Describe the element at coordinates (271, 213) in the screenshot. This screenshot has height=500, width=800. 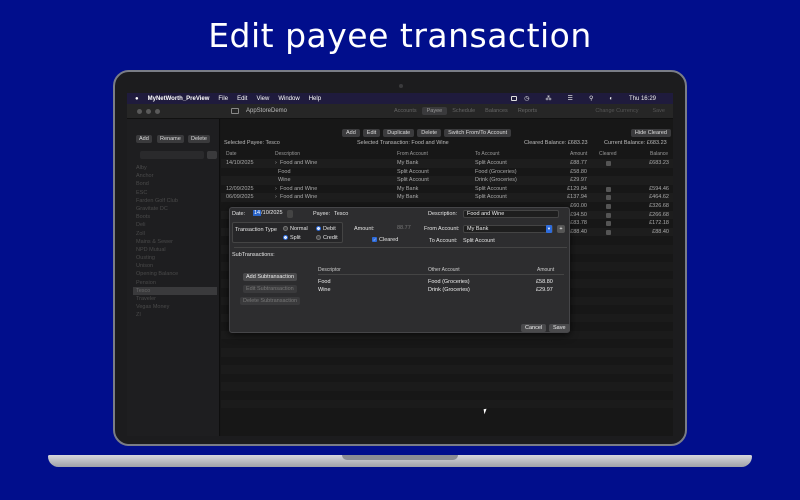
I see `date-rest: /10/2025` at that location.